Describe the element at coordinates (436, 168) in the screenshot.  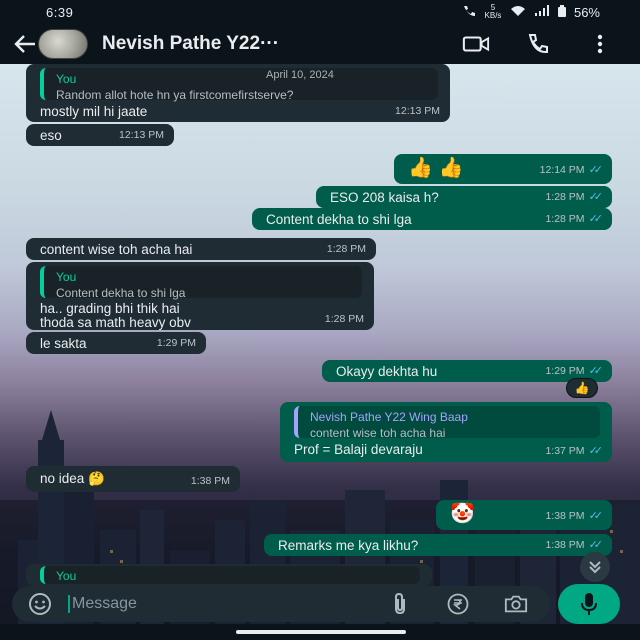
I see `message-text: 👍 👍` at that location.